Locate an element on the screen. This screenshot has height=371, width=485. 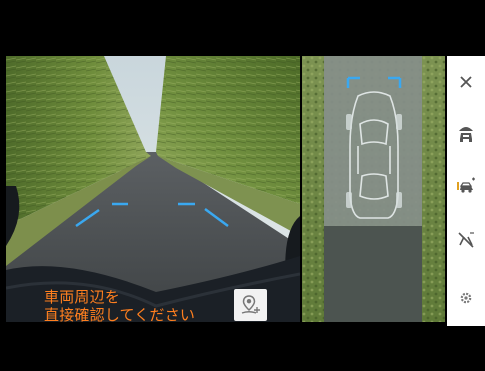
settings-button is located at coordinates (466, 298).